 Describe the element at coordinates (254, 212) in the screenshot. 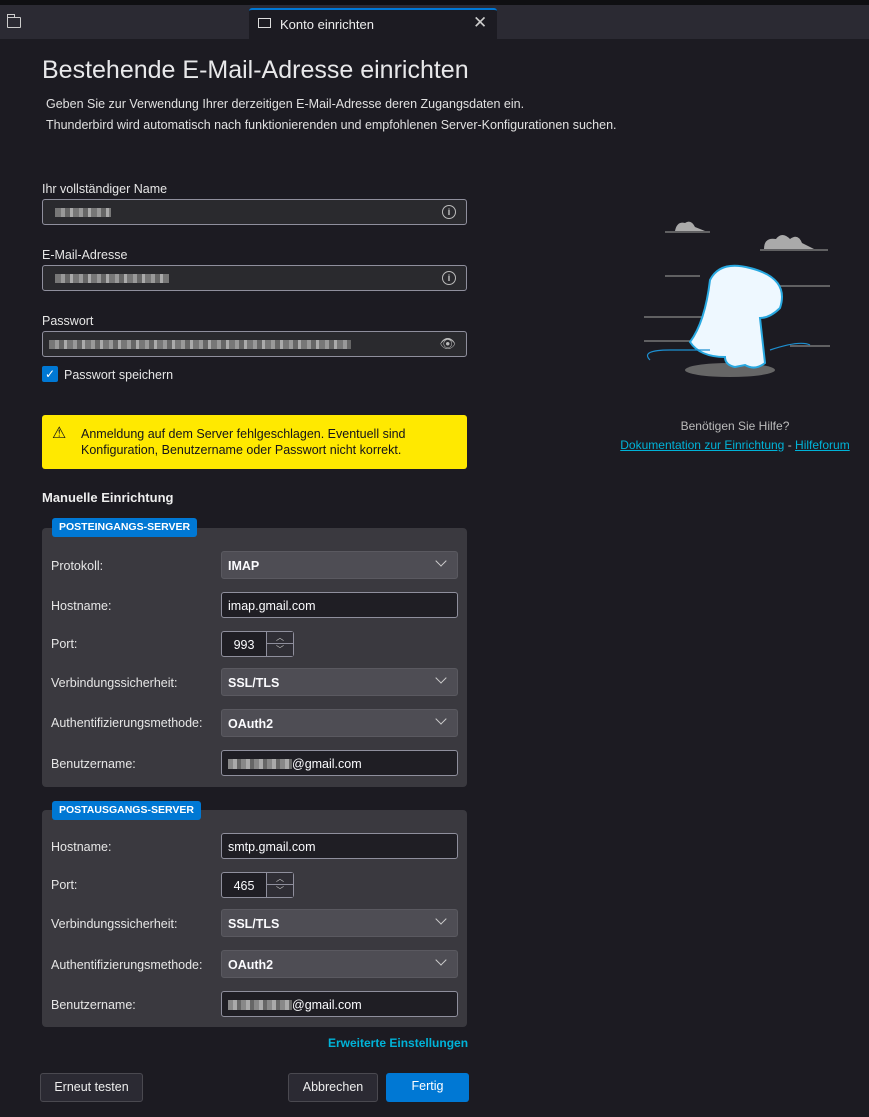

I see `name-input: i` at that location.